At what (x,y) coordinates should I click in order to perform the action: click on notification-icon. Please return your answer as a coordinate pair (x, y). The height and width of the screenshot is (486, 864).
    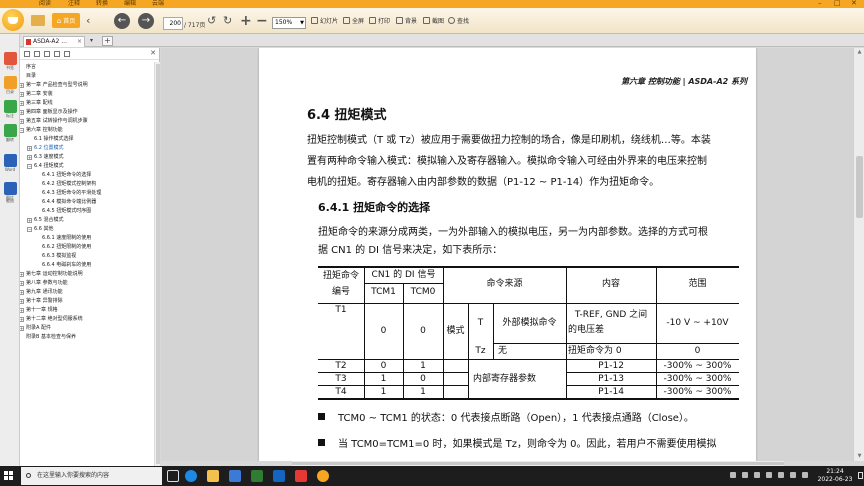
    Looking at the image, I should click on (860, 475).